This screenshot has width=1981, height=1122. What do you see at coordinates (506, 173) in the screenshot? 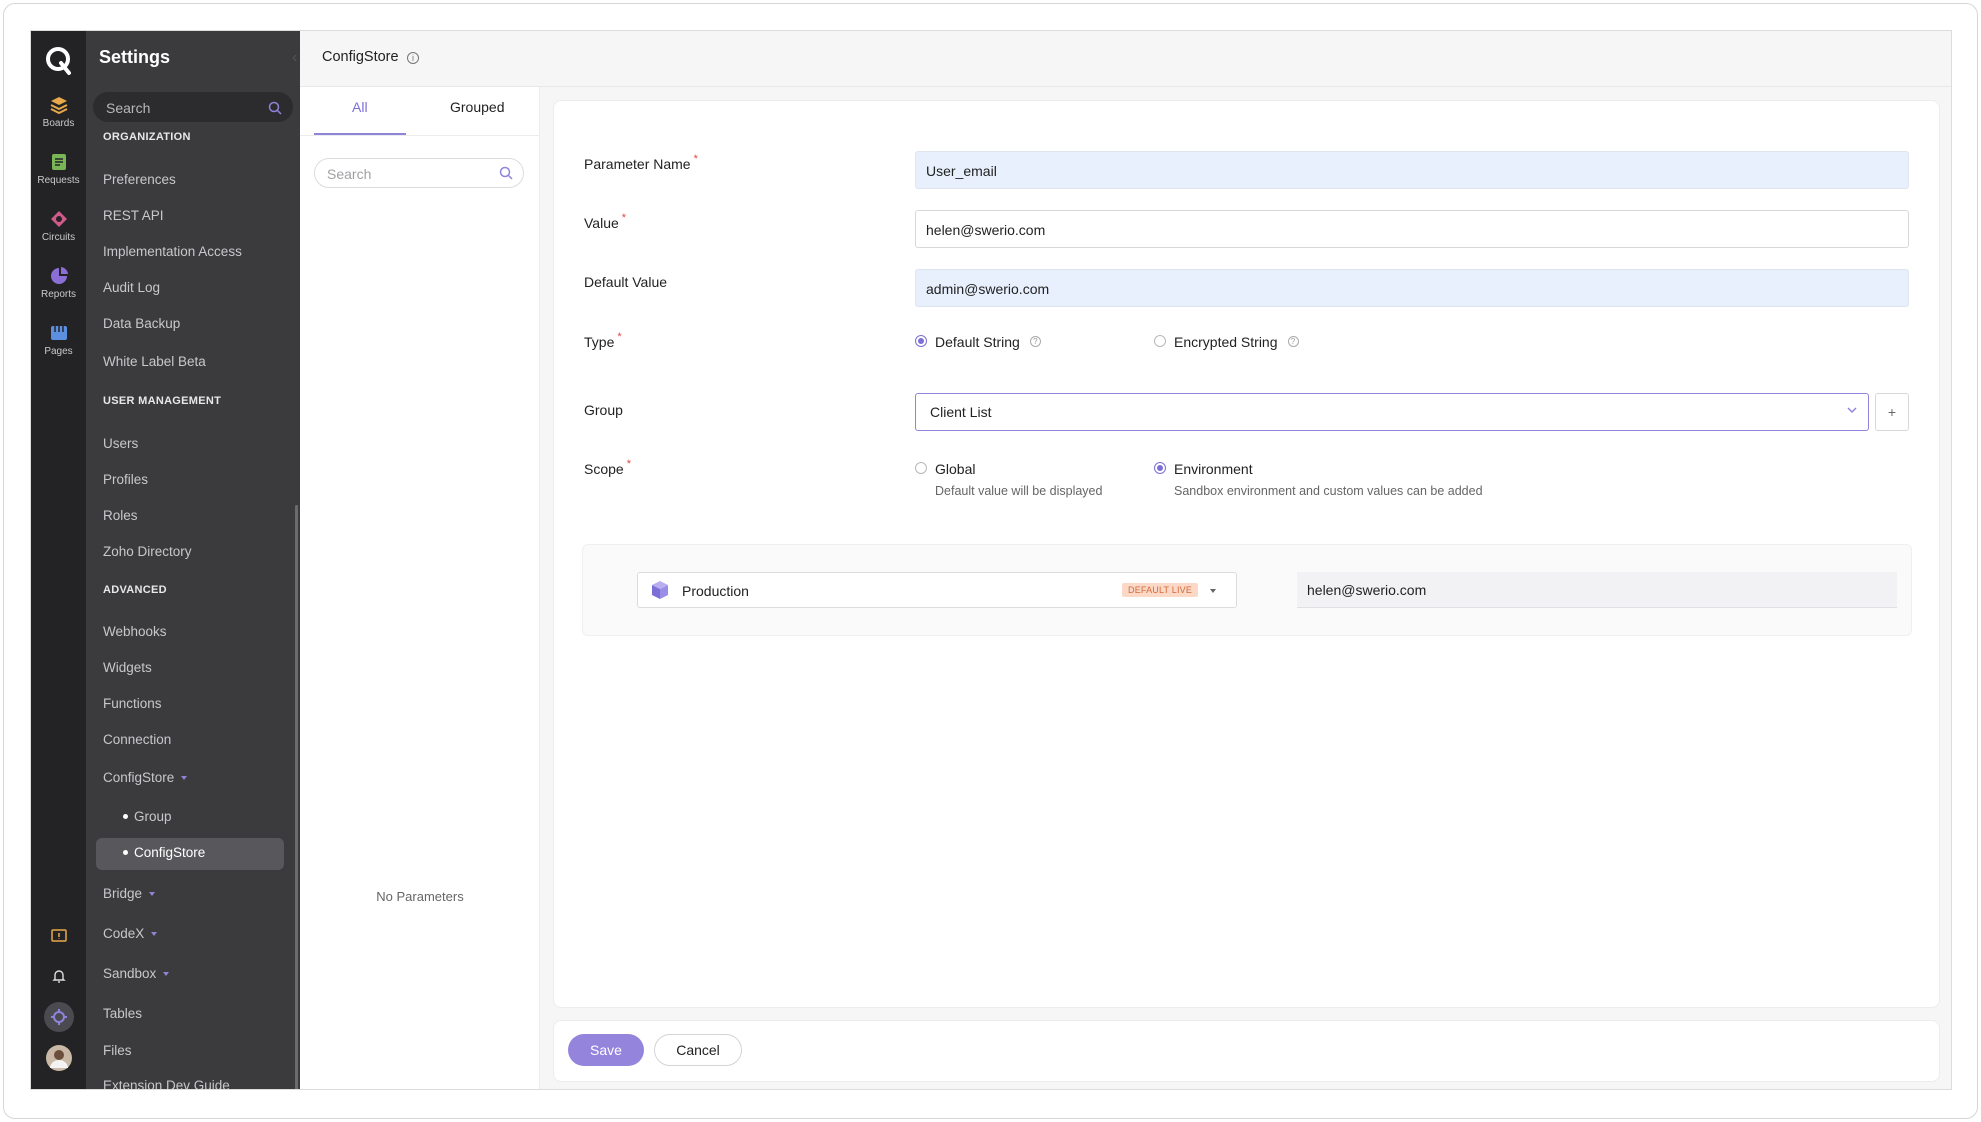
I see `search-icon` at bounding box center [506, 173].